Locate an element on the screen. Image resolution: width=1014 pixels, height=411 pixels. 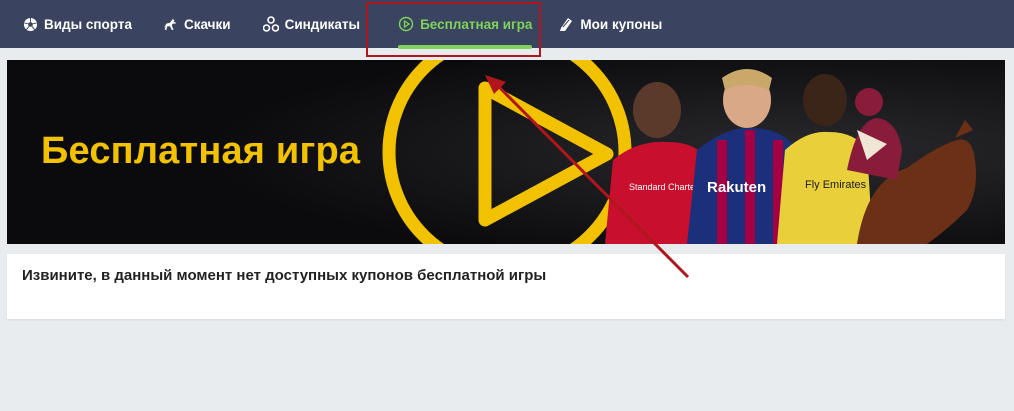
svg-text: Rakuten is located at coordinates (736, 187).